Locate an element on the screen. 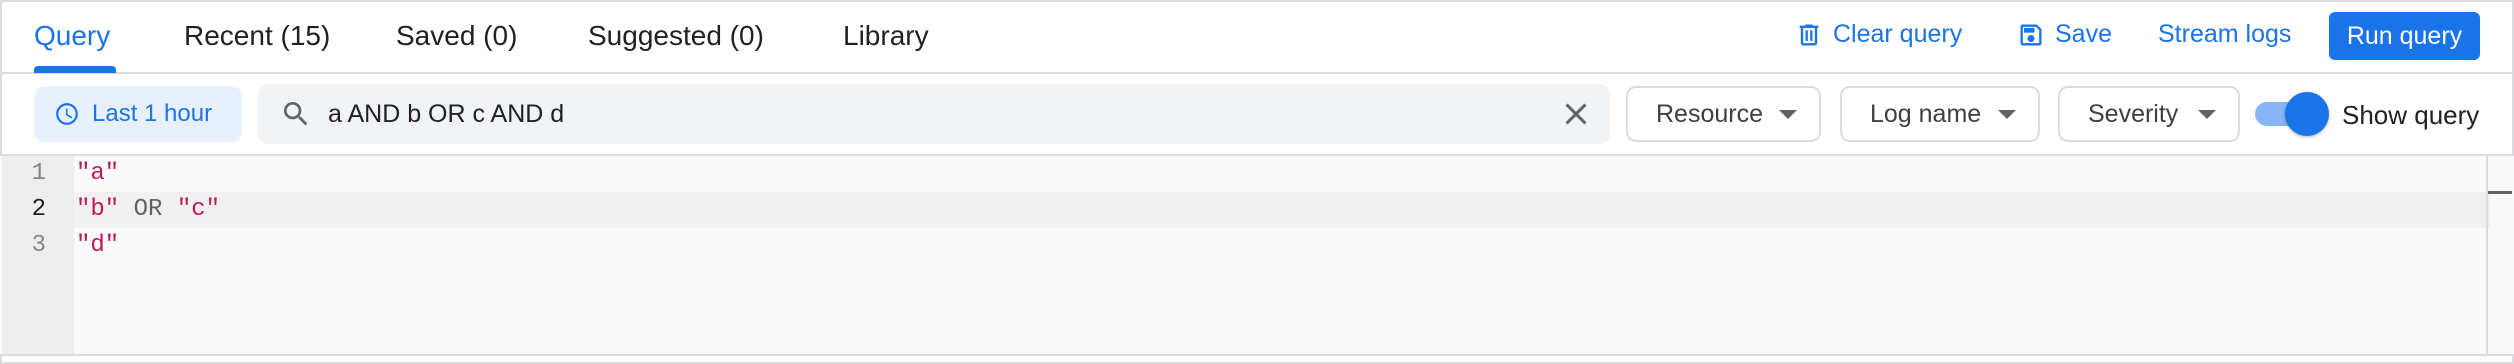 The image size is (2514, 364). string-token: "d" is located at coordinates (98, 245).